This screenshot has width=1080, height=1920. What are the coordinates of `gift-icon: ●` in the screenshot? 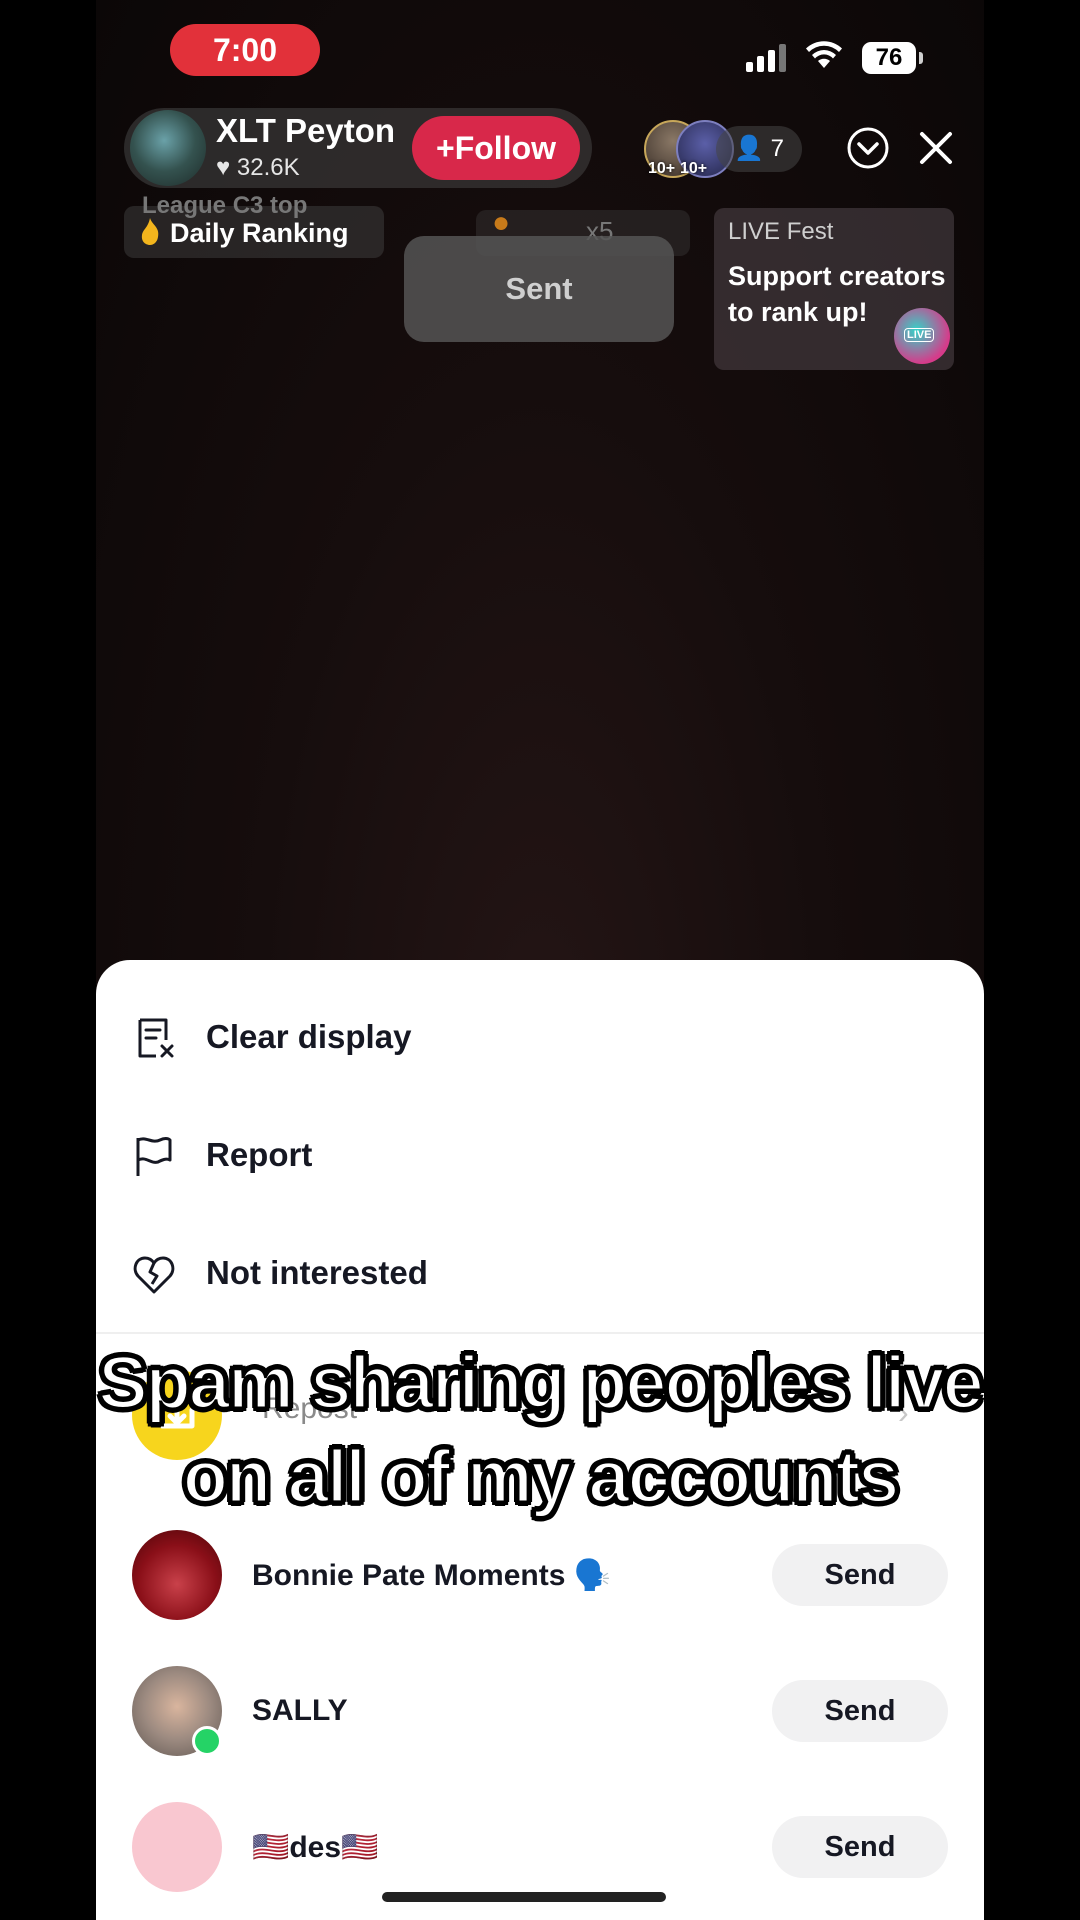 It's located at (501, 222).